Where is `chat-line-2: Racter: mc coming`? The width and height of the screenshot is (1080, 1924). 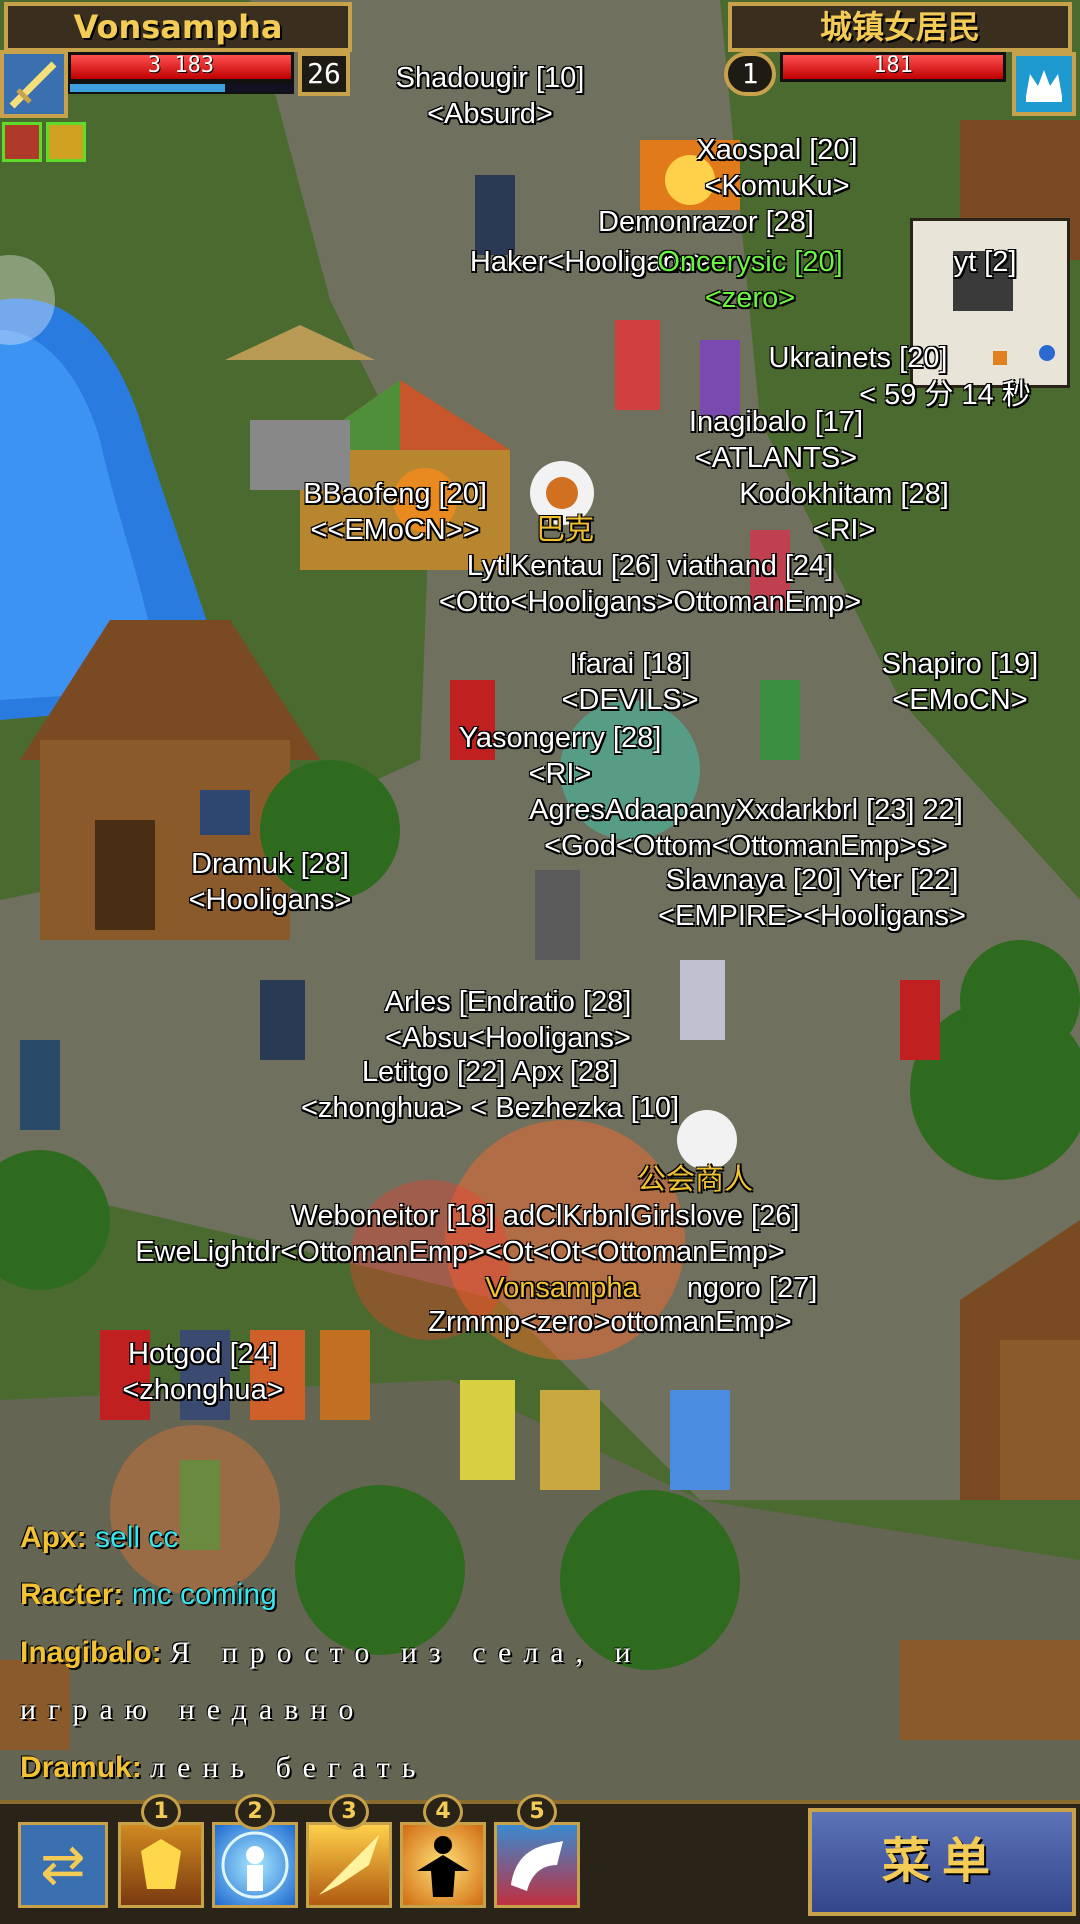
chat-line-2: Racter: mc coming is located at coordinates (148, 1595).